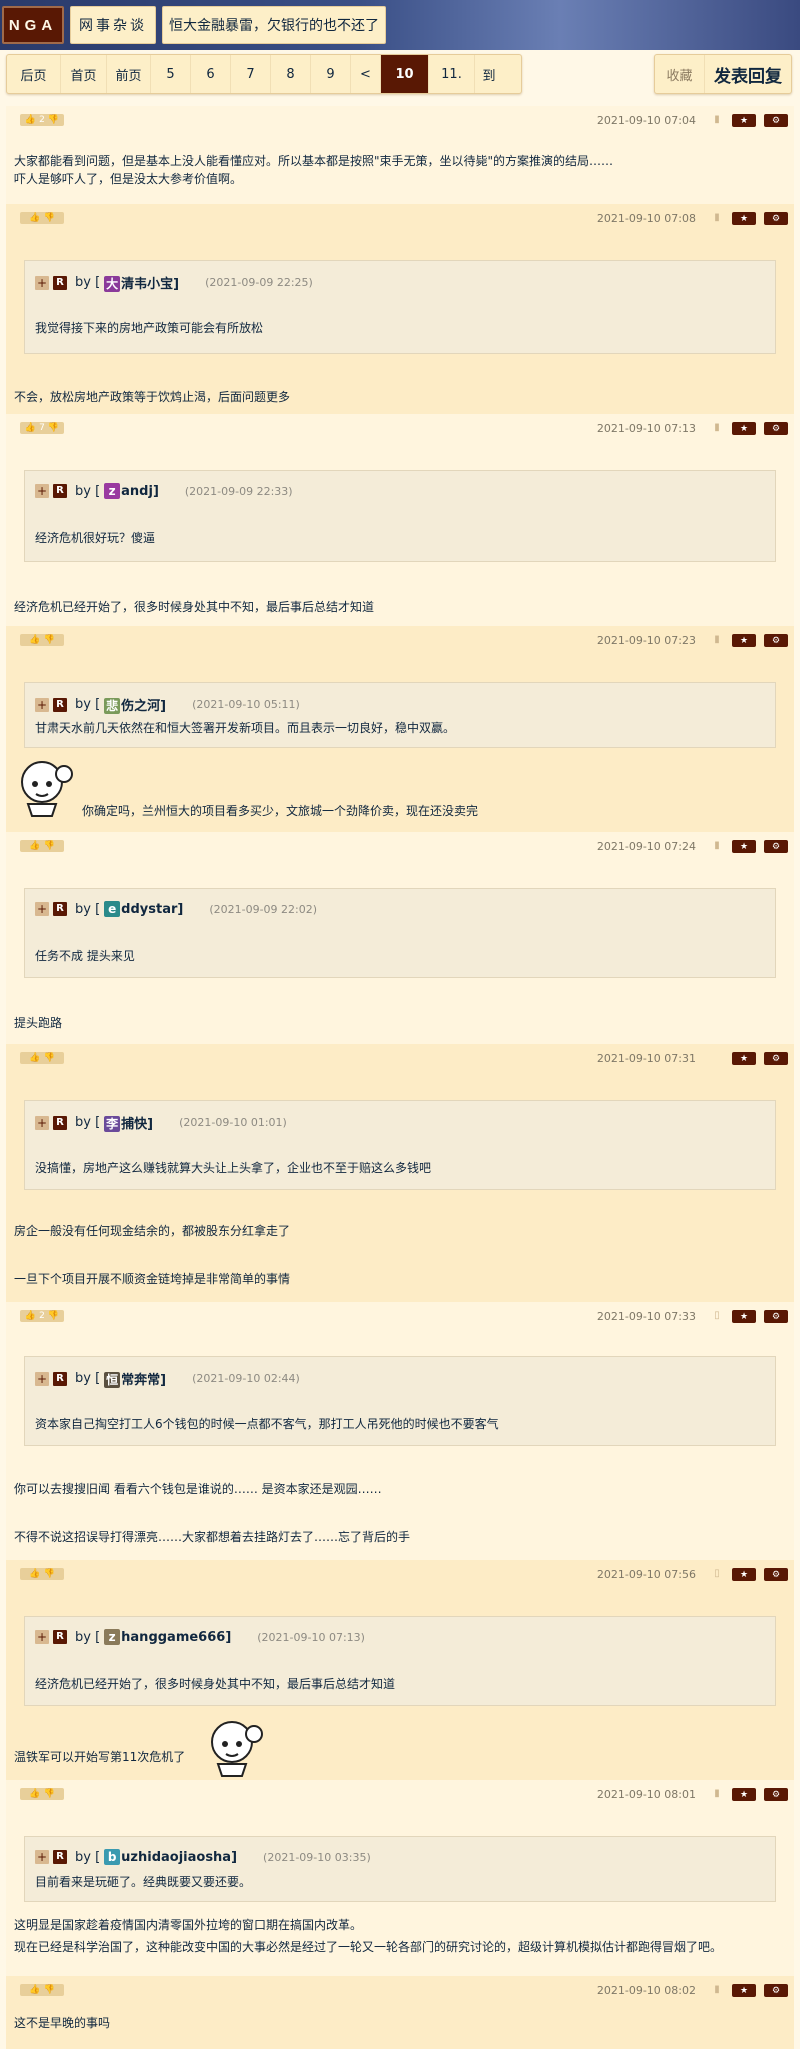 This screenshot has height=2049, width=800. I want to click on post-body: 经济危机已经开始了，很多时候身处其中不知，最后事后总结才知道, so click(194, 607).